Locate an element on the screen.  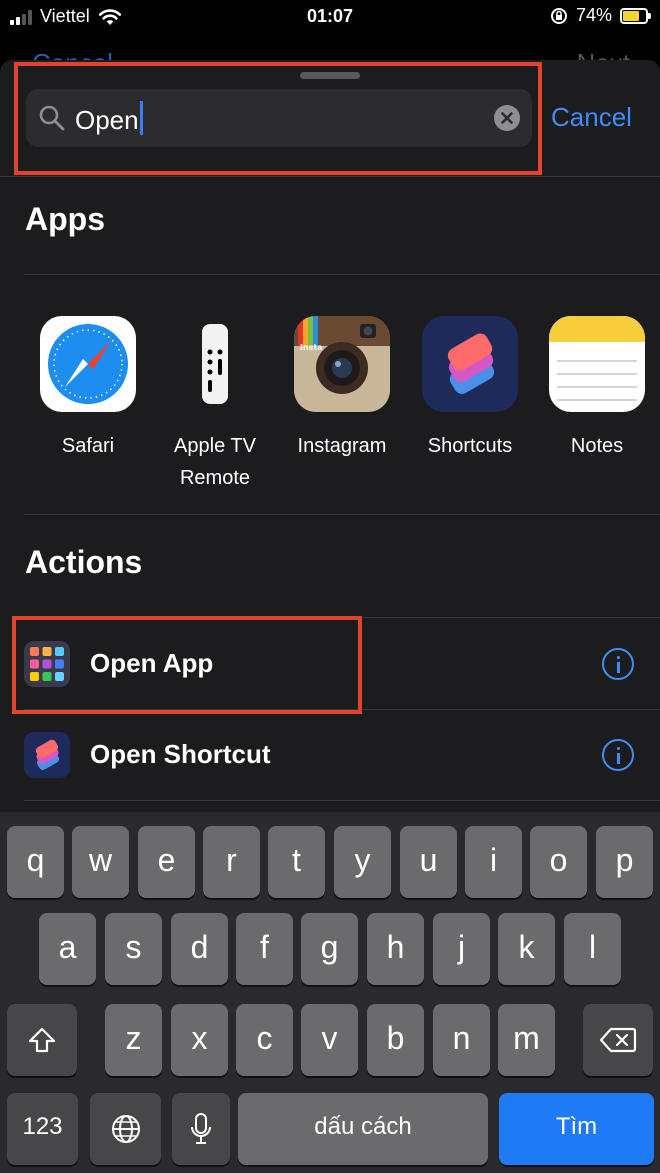
key-v: v is located at coordinates (329, 1040).